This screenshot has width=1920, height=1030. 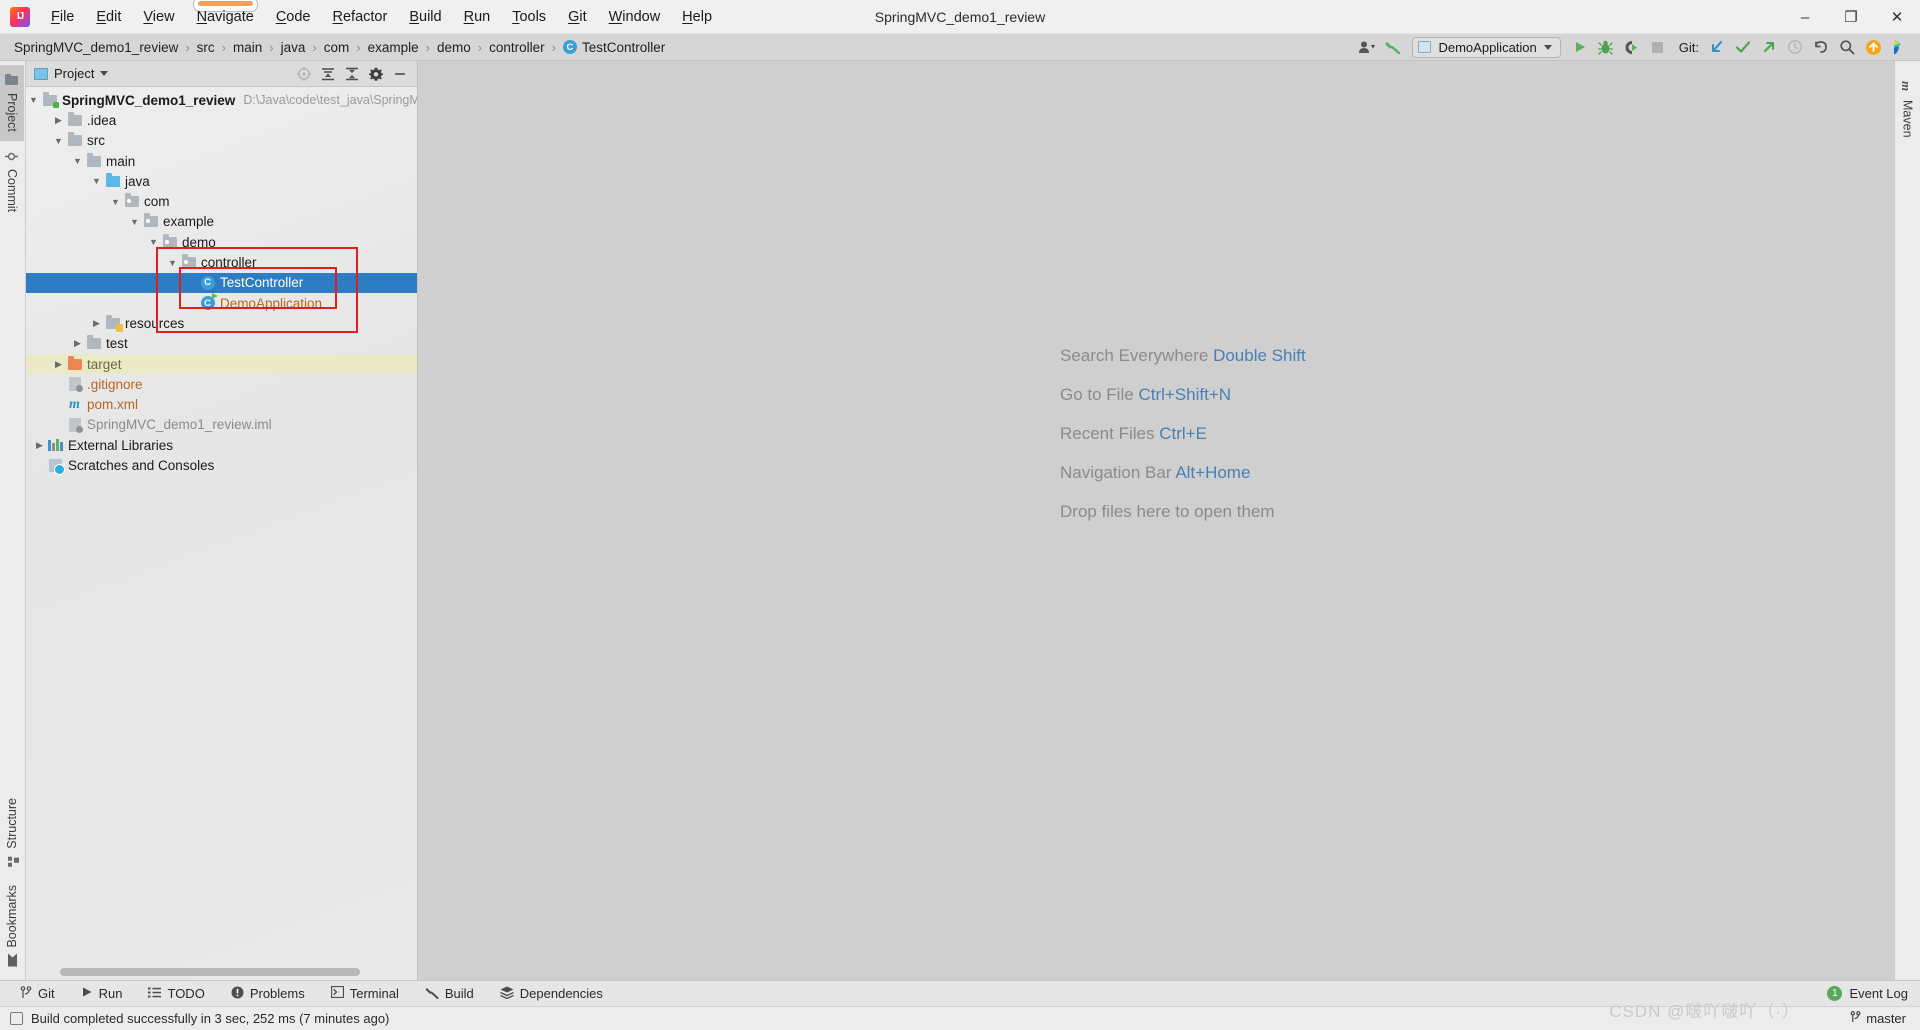 What do you see at coordinates (71, 73) in the screenshot?
I see `project-panel-title: Project` at bounding box center [71, 73].